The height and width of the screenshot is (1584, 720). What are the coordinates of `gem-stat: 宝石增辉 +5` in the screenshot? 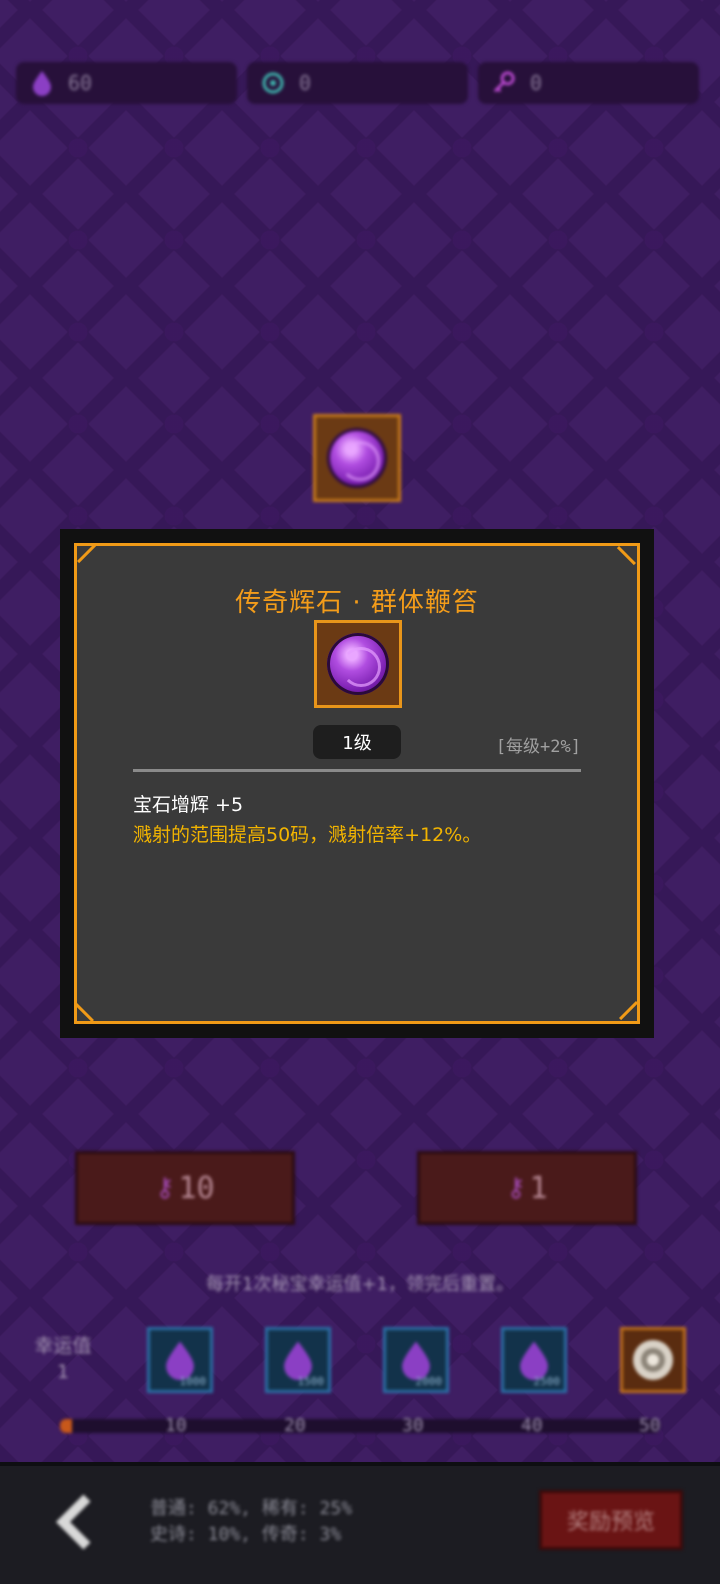 It's located at (188, 805).